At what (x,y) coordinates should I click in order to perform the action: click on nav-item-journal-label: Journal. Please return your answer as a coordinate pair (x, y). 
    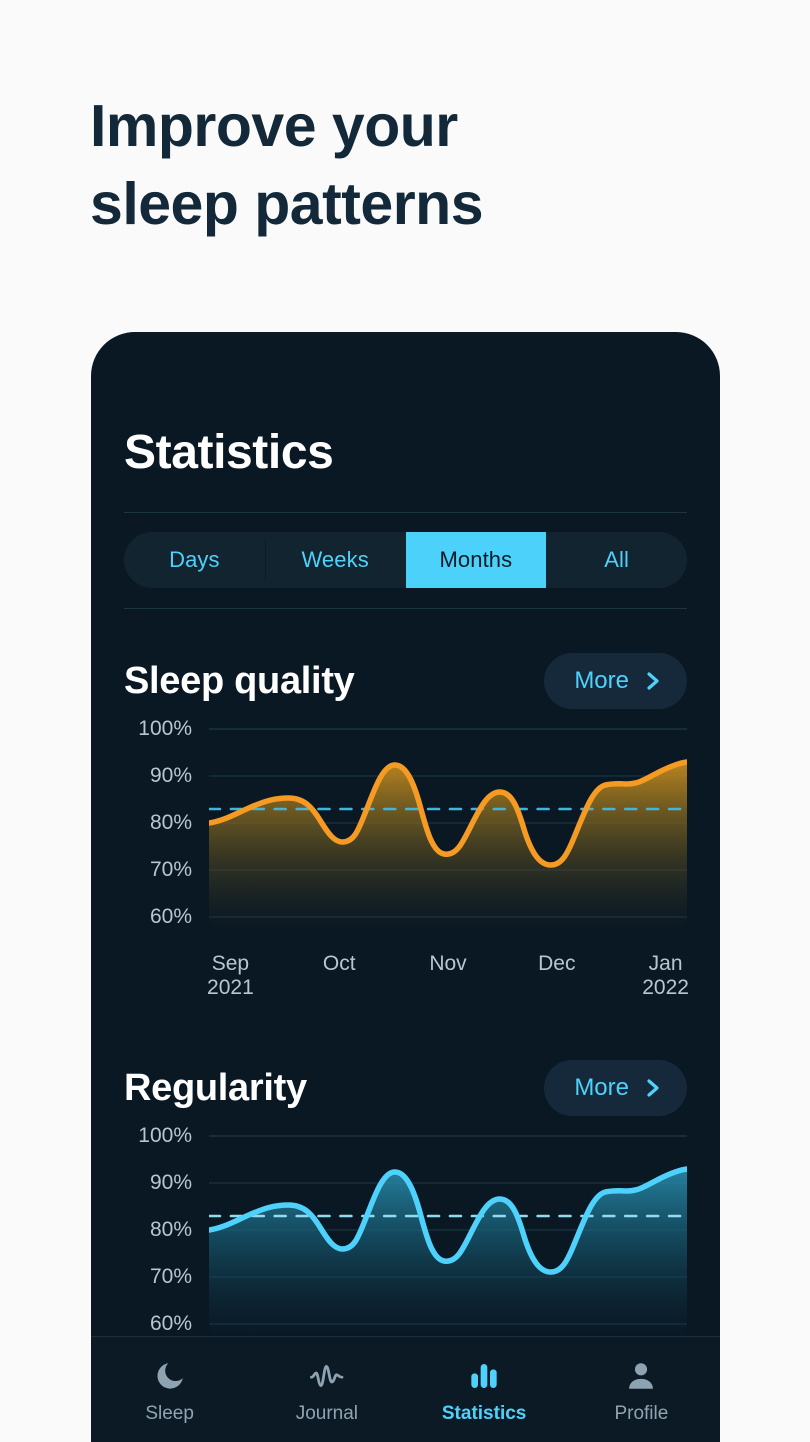
    Looking at the image, I should click on (327, 1413).